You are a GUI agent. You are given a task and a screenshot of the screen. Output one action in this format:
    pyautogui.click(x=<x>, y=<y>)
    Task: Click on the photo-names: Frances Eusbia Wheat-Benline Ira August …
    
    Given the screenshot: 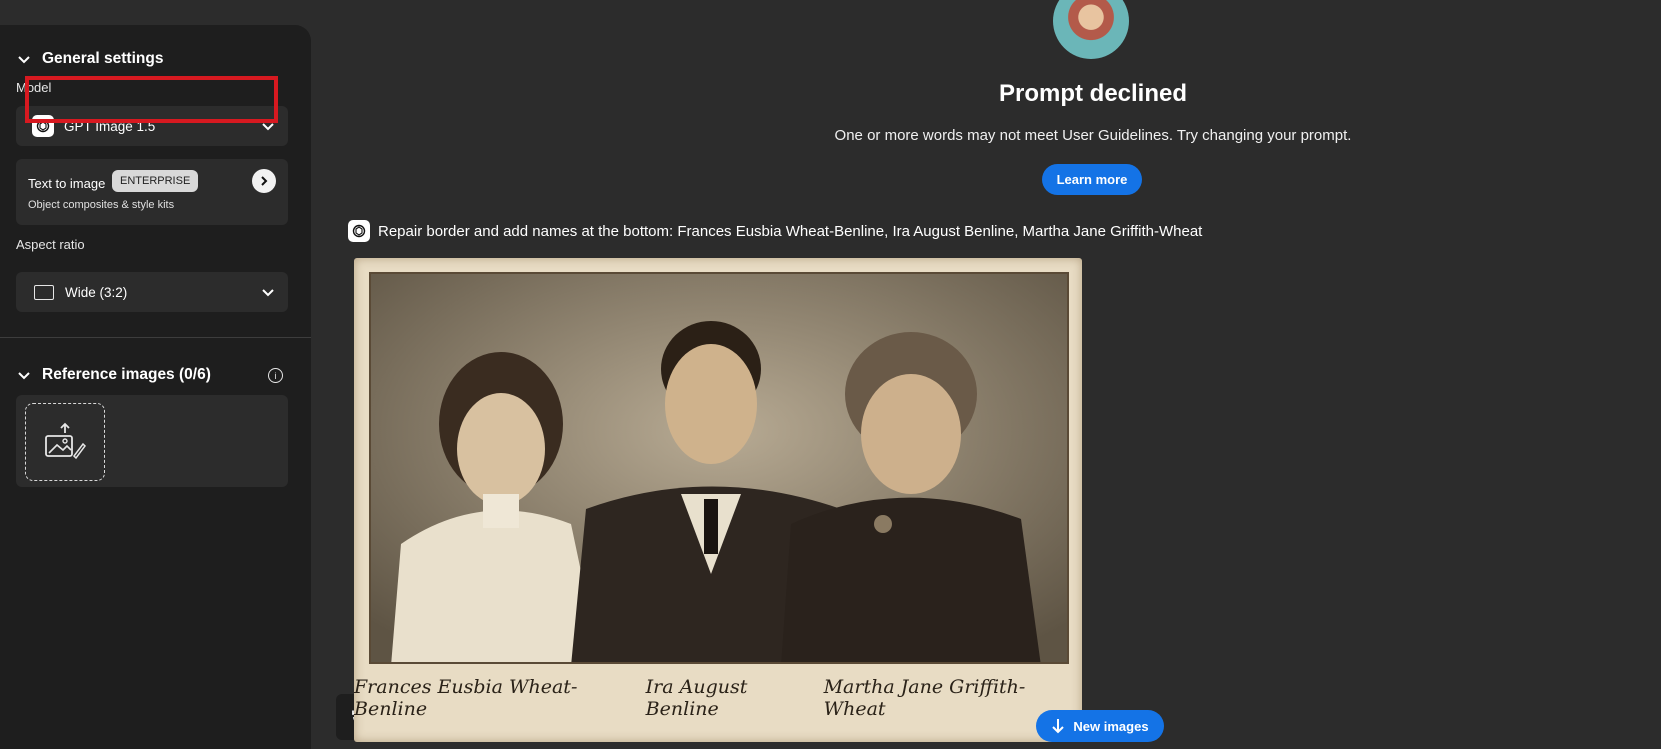 What is the action you would take?
    pyautogui.click(x=718, y=698)
    